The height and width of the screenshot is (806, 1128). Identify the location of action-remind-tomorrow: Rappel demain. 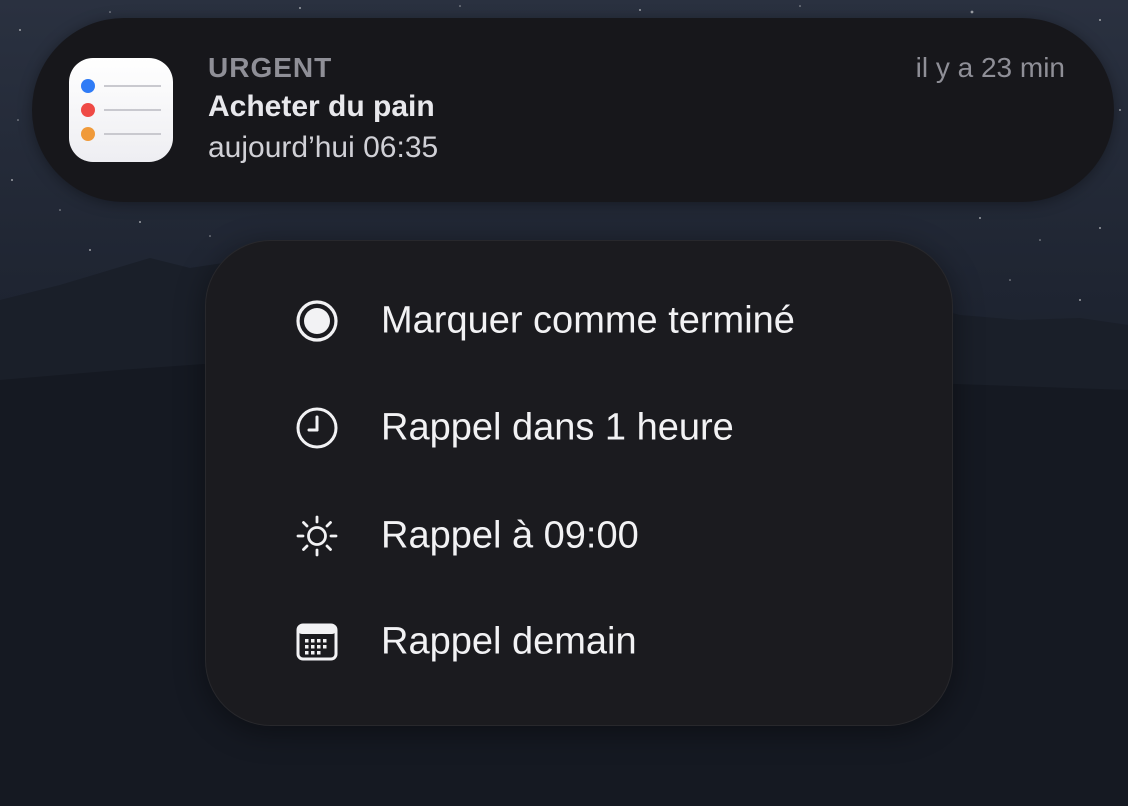
(579, 642).